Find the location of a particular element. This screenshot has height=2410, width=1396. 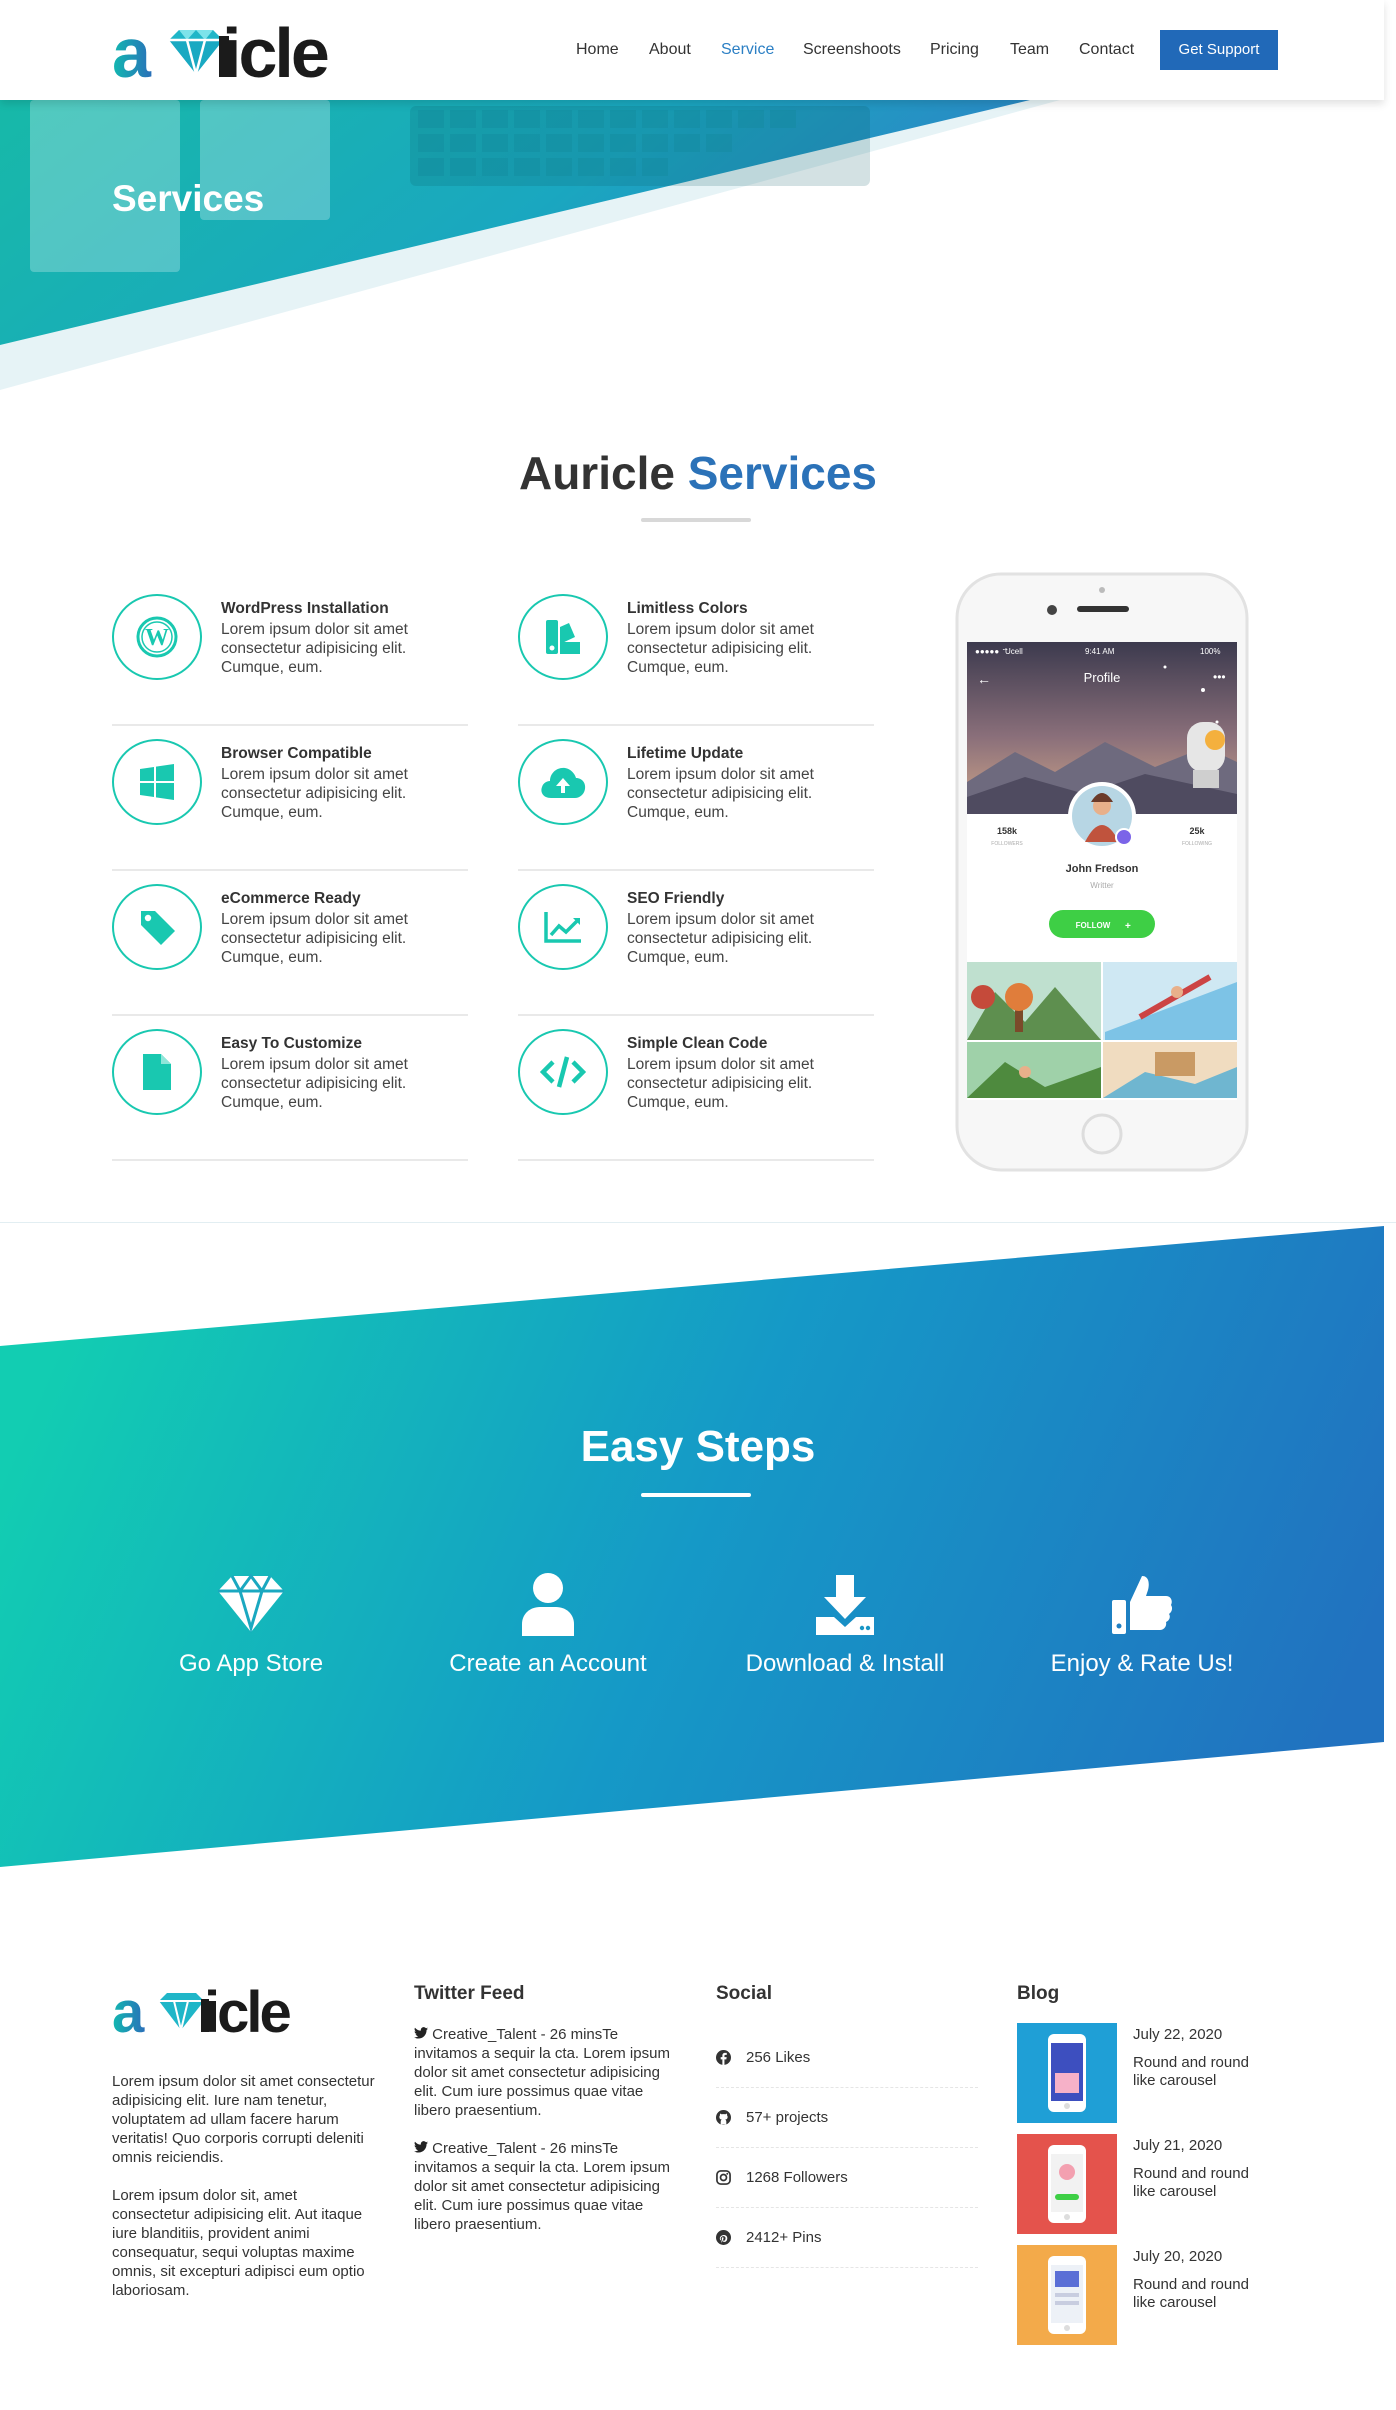

blog-date: July 22, 2020 is located at coordinates (1178, 2034).